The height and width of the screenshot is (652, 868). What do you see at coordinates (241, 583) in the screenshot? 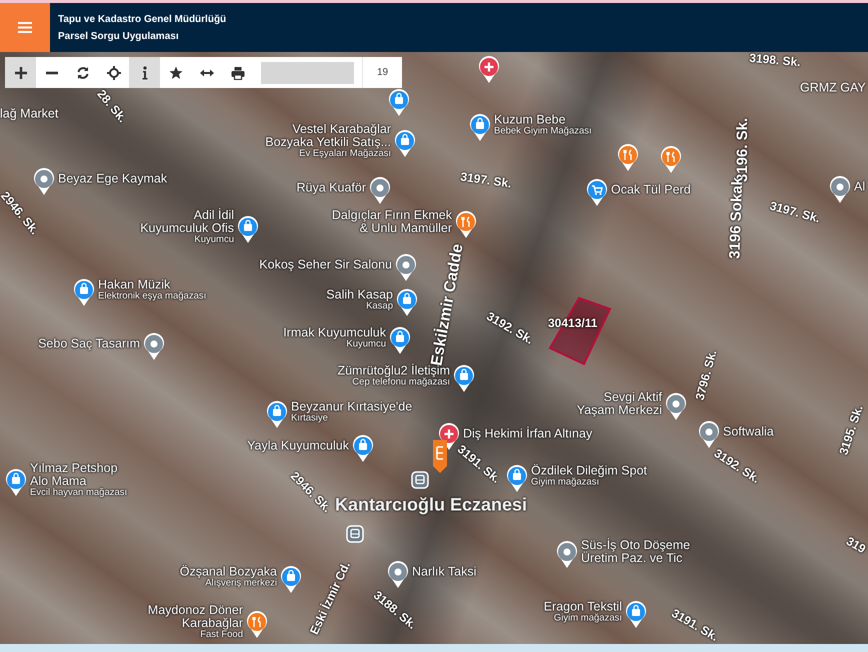
I see `place-category: Alışveriş merkezi` at bounding box center [241, 583].